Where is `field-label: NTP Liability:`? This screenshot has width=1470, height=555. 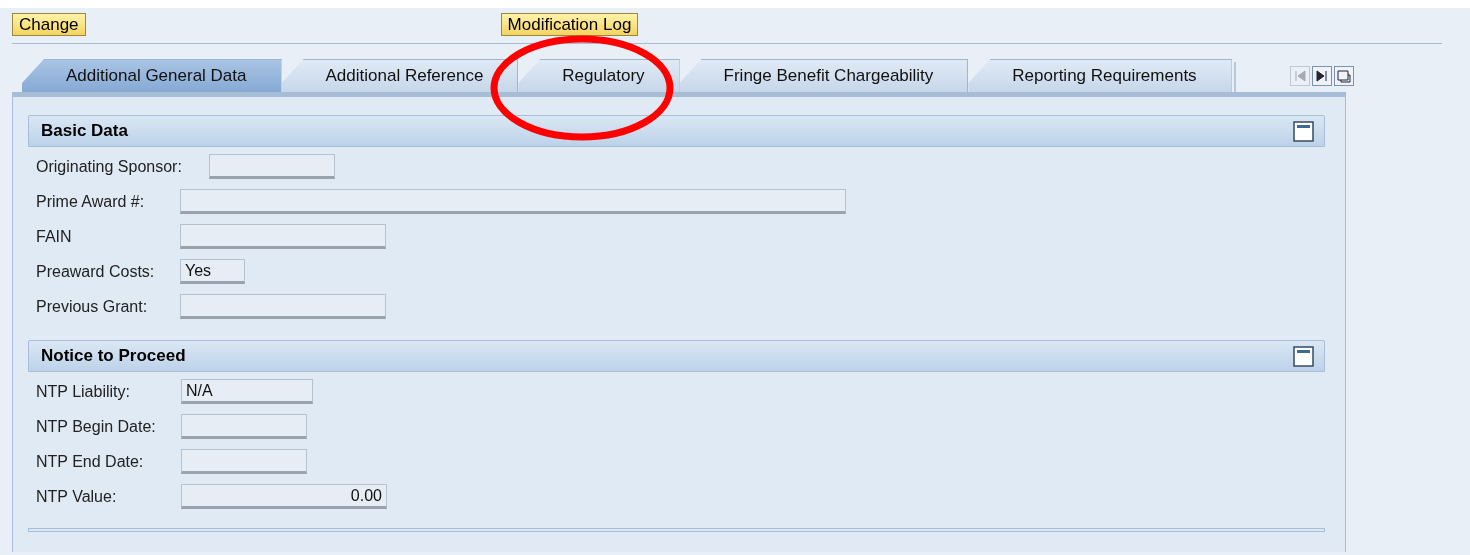 field-label: NTP Liability: is located at coordinates (83, 391).